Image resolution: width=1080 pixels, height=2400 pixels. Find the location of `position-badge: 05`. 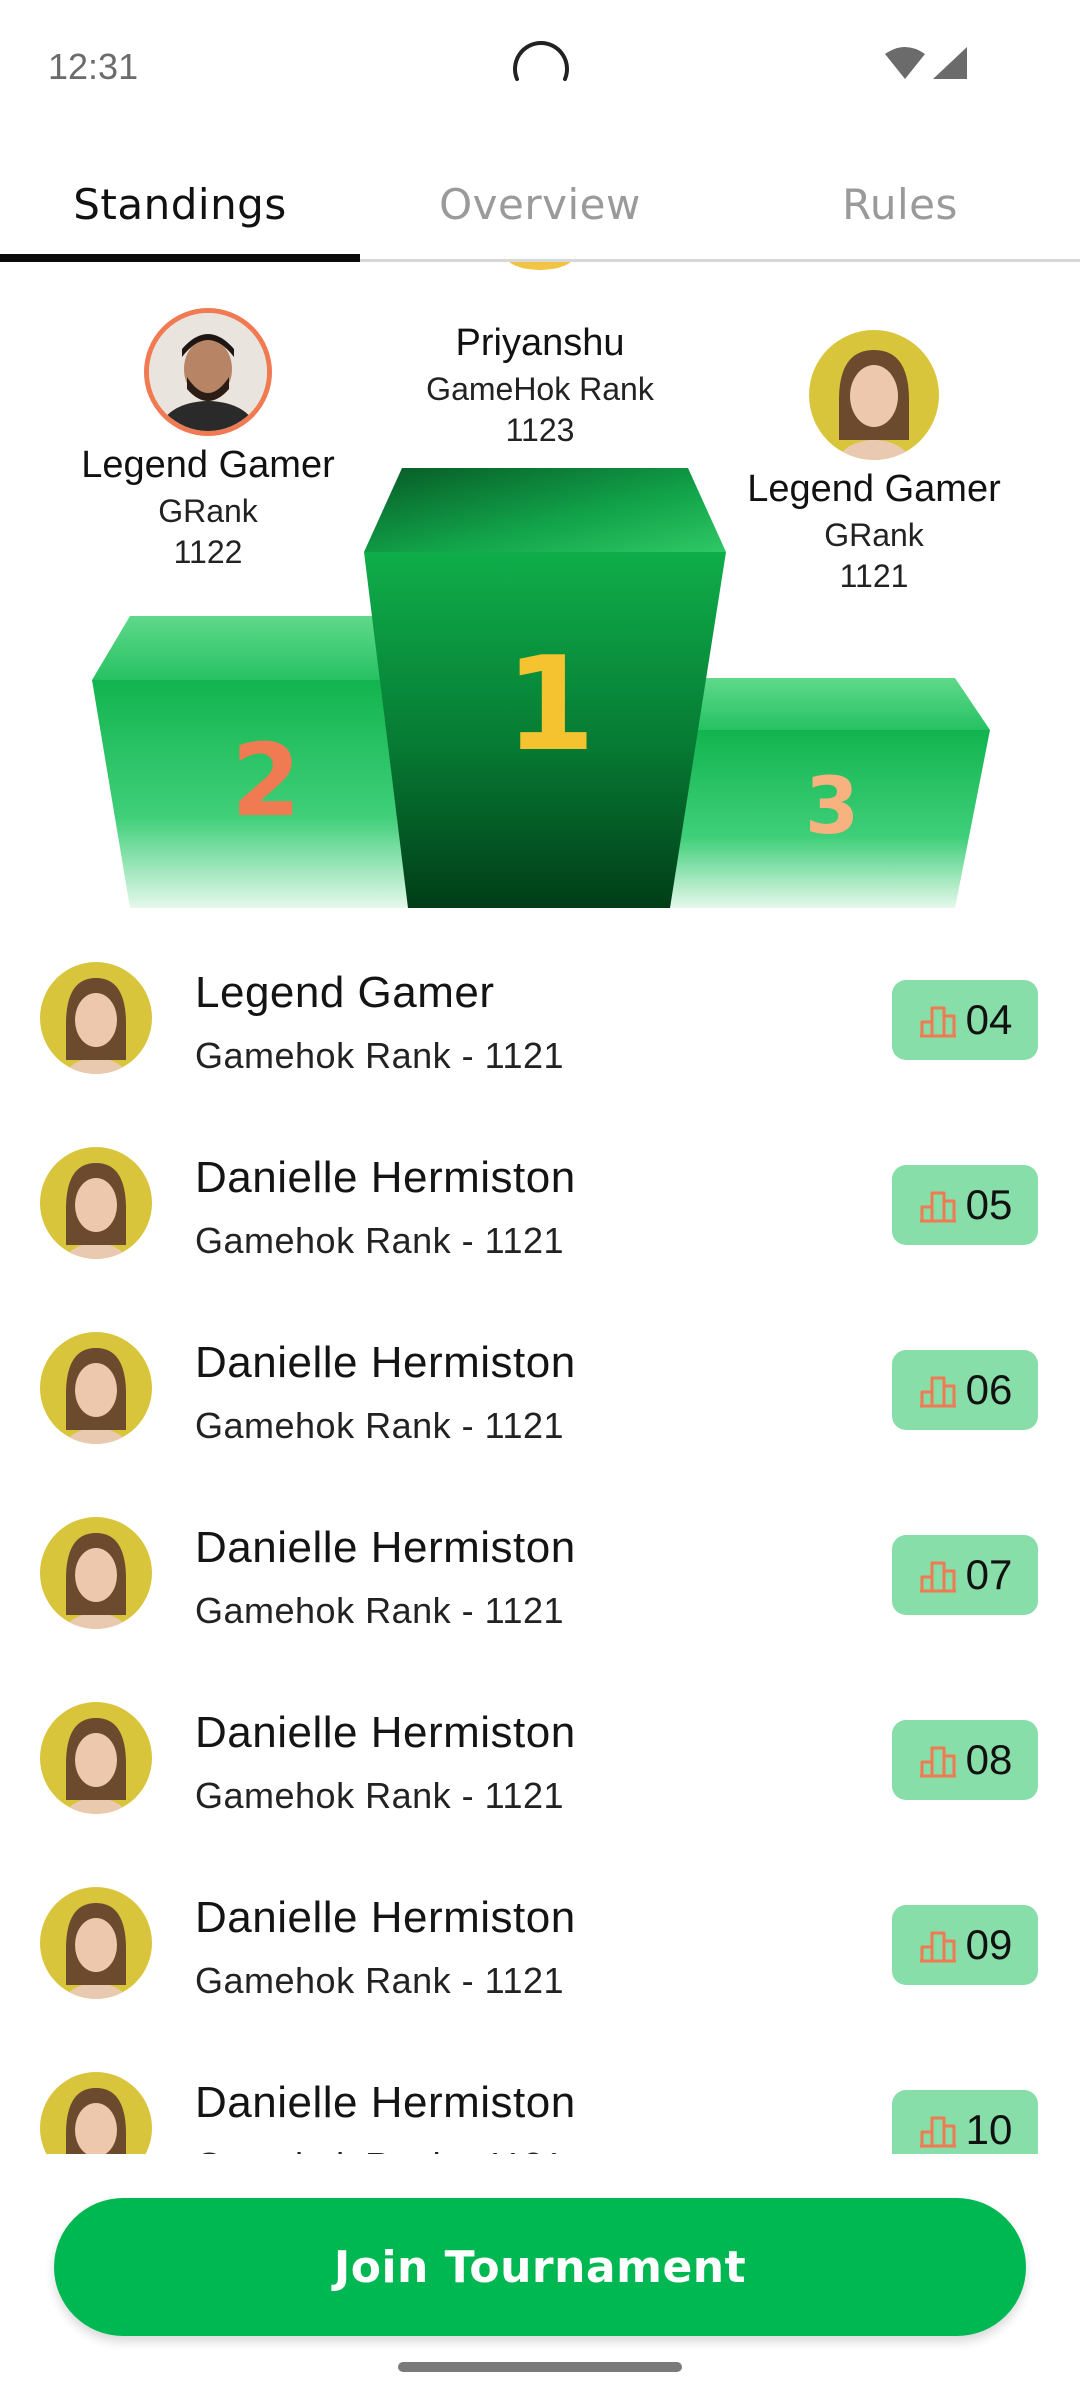

position-badge: 05 is located at coordinates (965, 1205).